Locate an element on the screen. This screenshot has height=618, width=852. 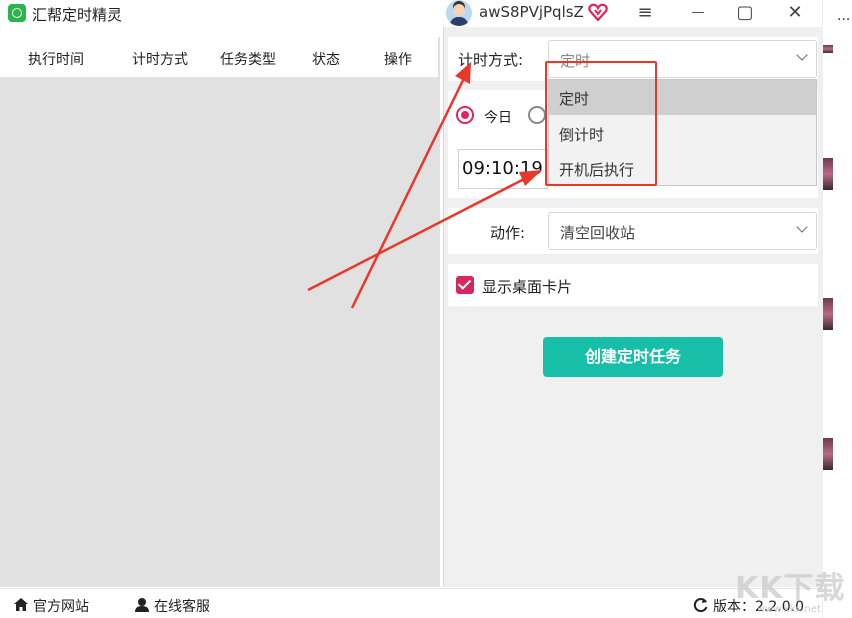
username: awS8PVjPqlsZ is located at coordinates (531, 12).